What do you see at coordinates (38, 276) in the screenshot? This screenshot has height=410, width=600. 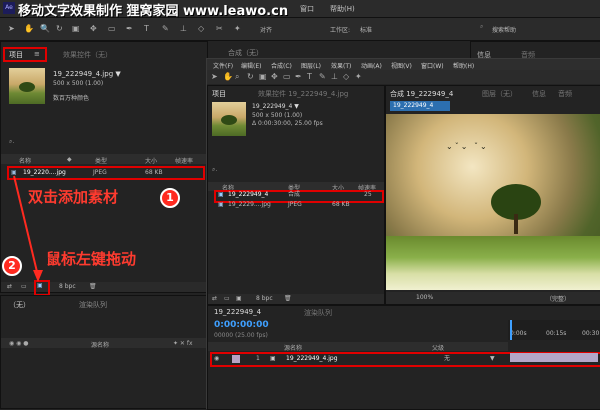 I see `drag-arrow-head` at bounding box center [38, 276].